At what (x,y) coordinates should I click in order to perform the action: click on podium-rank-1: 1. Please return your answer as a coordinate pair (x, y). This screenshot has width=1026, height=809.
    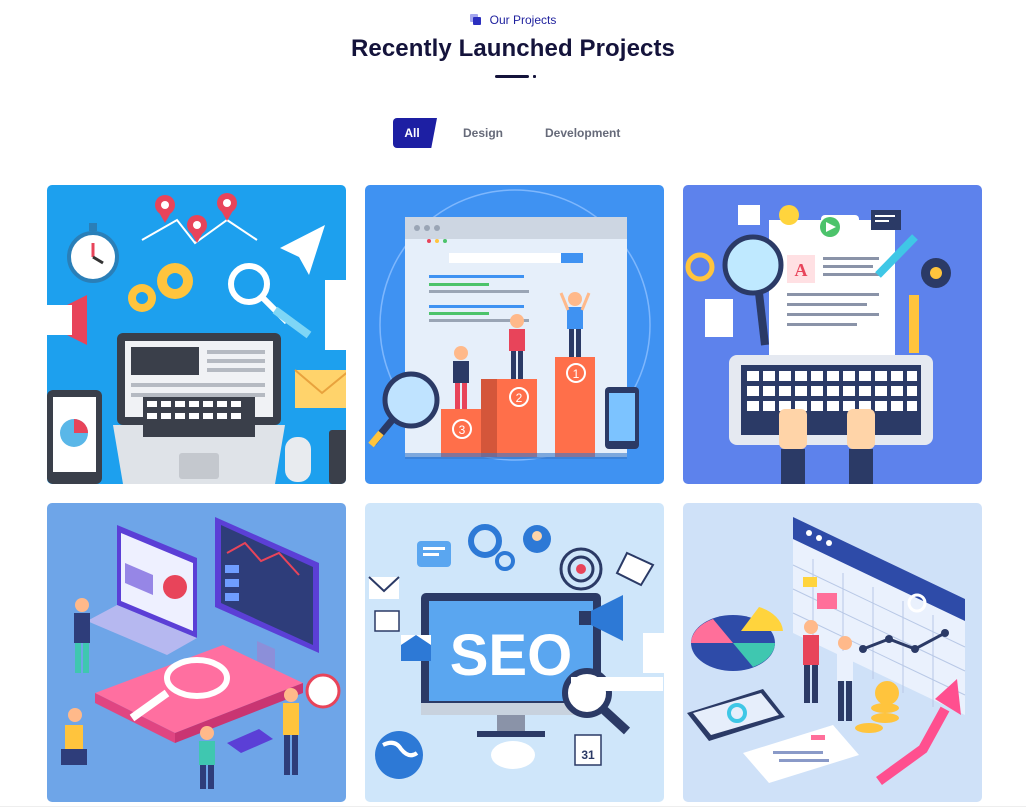
    Looking at the image, I should click on (576, 374).